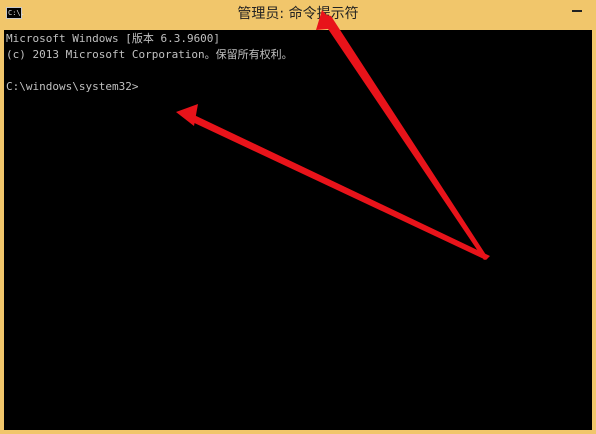  Describe the element at coordinates (72, 86) in the screenshot. I see `console-prompt: C:\windows\system32>` at that location.